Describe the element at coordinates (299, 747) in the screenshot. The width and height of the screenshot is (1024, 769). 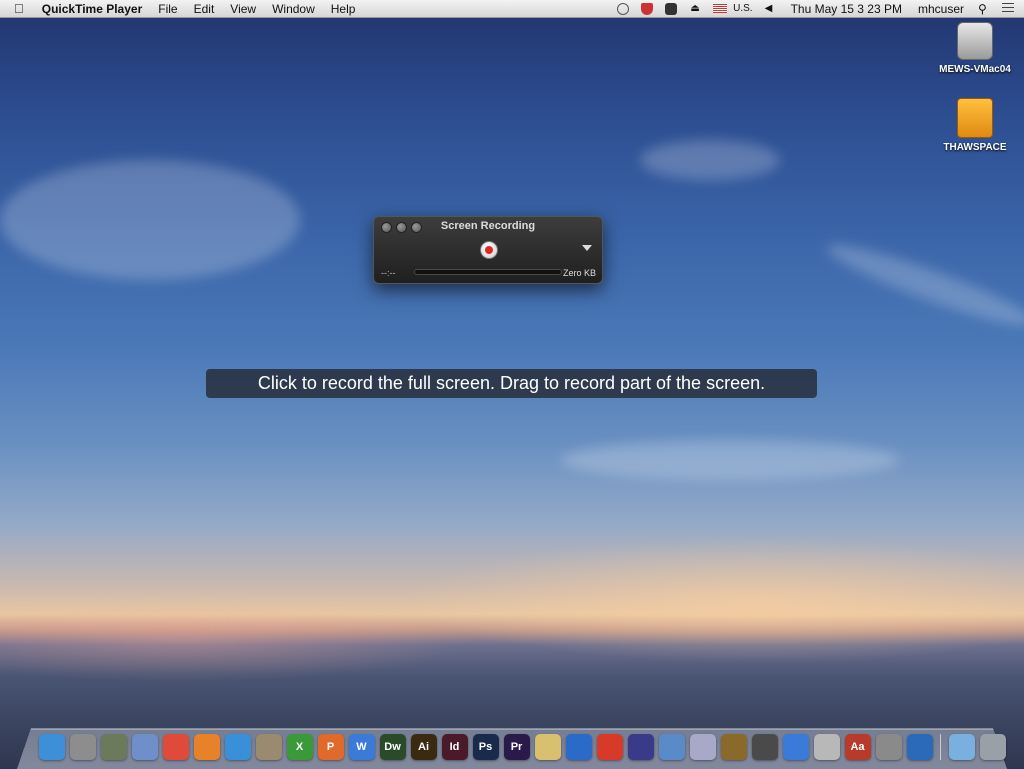
I see `excel-icon: X` at that location.